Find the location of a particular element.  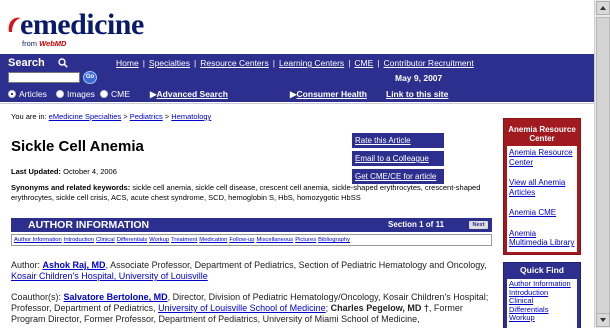

section-header: AUTHOR INFORMATION Section 1 of 11 Next is located at coordinates (251, 225).